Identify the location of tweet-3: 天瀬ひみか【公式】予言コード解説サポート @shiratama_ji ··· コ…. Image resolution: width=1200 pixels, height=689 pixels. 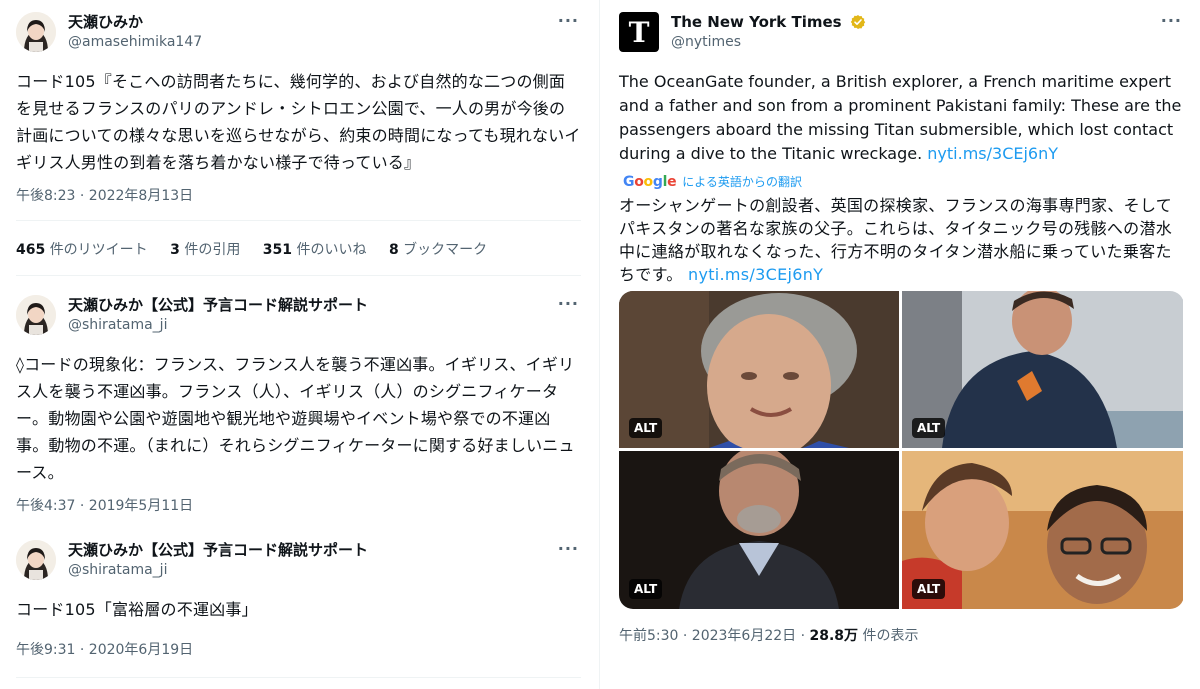
(298, 614).